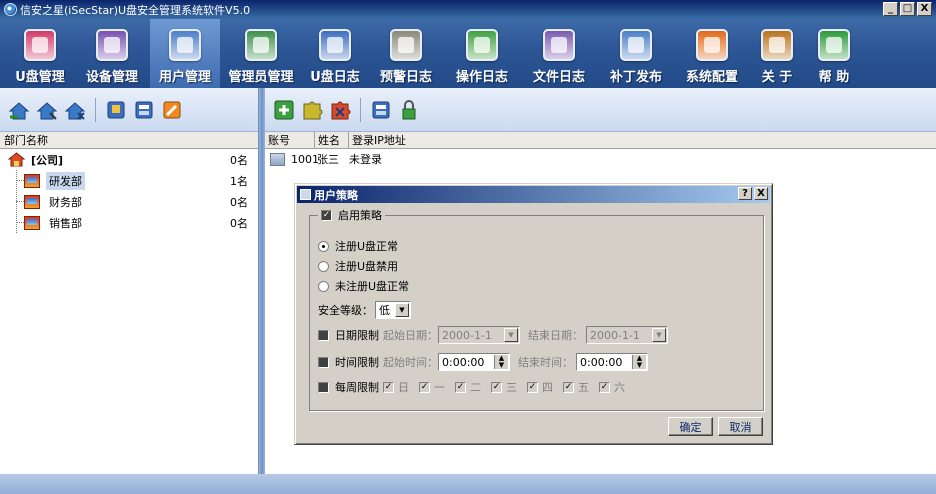 The width and height of the screenshot is (936, 494). Describe the element at coordinates (479, 335) in the screenshot. I see `start-date-picker: 2000-1-1 ▼` at that location.